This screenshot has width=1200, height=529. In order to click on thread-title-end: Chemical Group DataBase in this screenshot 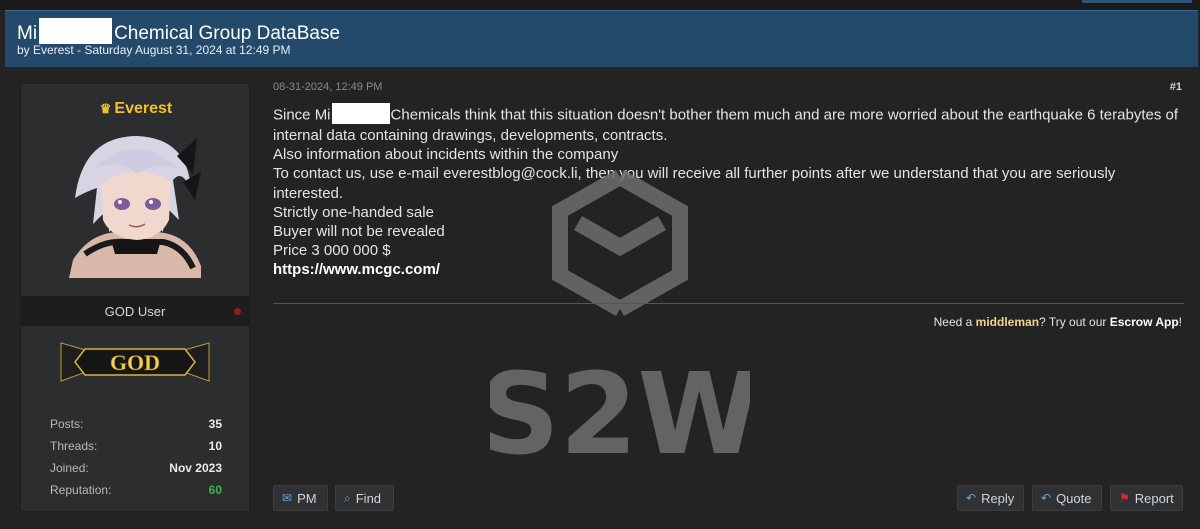, I will do `click(227, 34)`.